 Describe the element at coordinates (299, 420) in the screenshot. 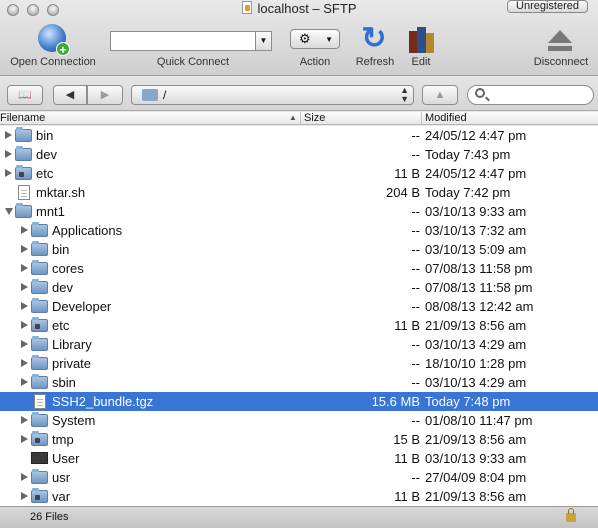

I see `list-item: System -- 01/08/10 11:47 pm` at that location.